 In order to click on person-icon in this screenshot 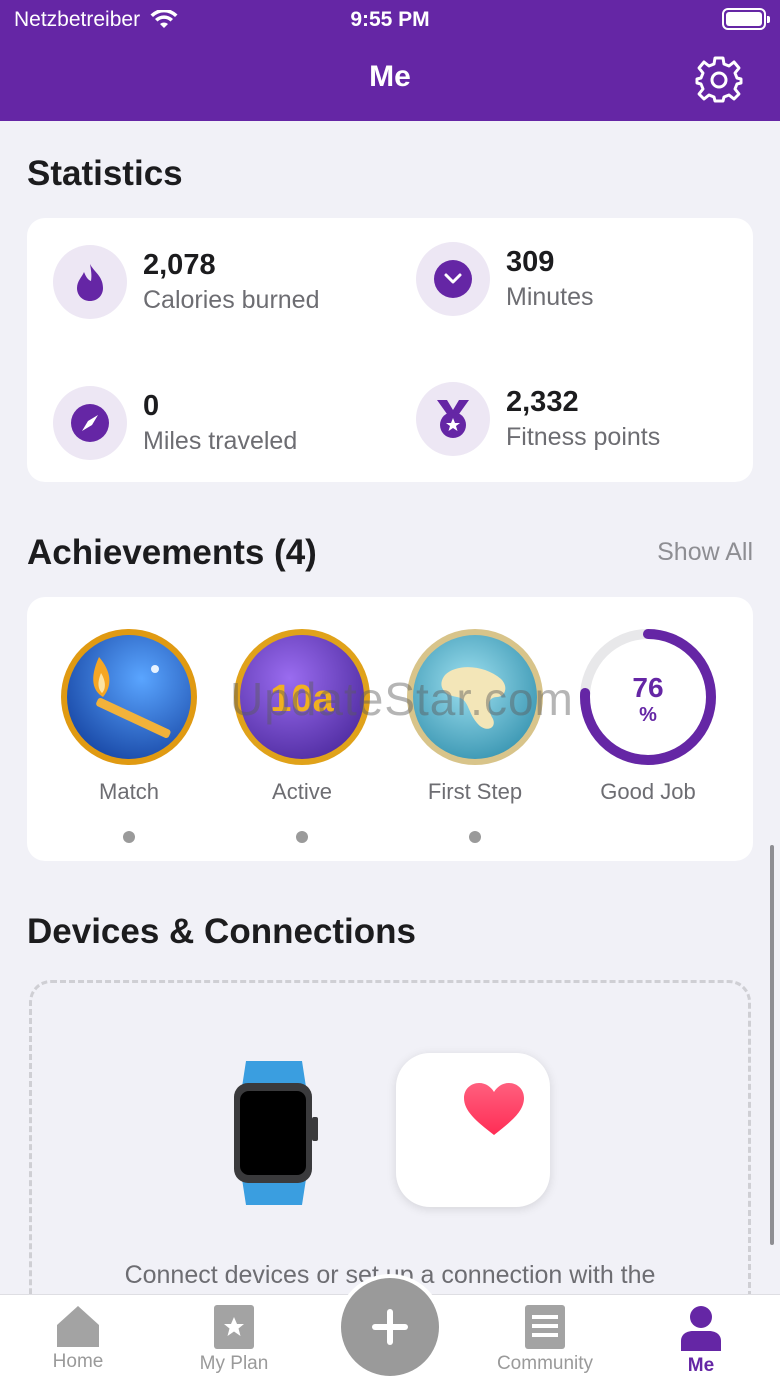, I will do `click(701, 1328)`.